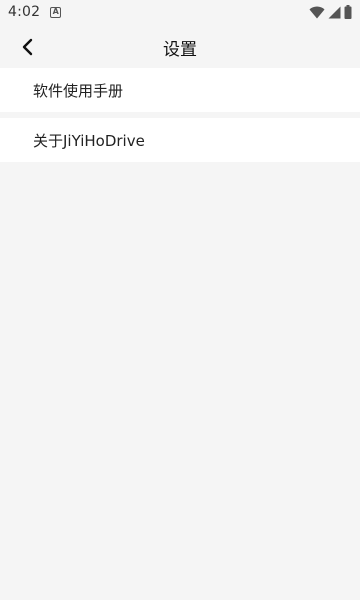 The image size is (360, 600). I want to click on status-time: 4:02, so click(24, 12).